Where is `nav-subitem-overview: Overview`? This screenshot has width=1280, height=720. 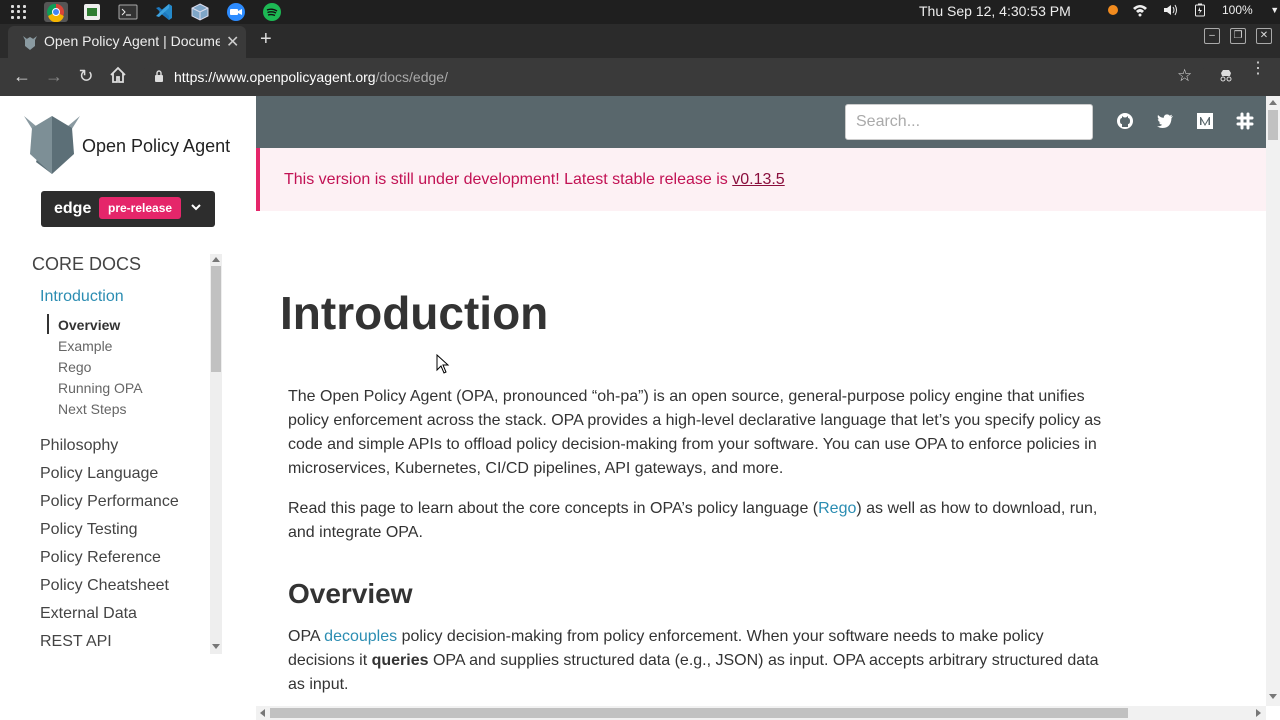 nav-subitem-overview: Overview is located at coordinates (89, 325).